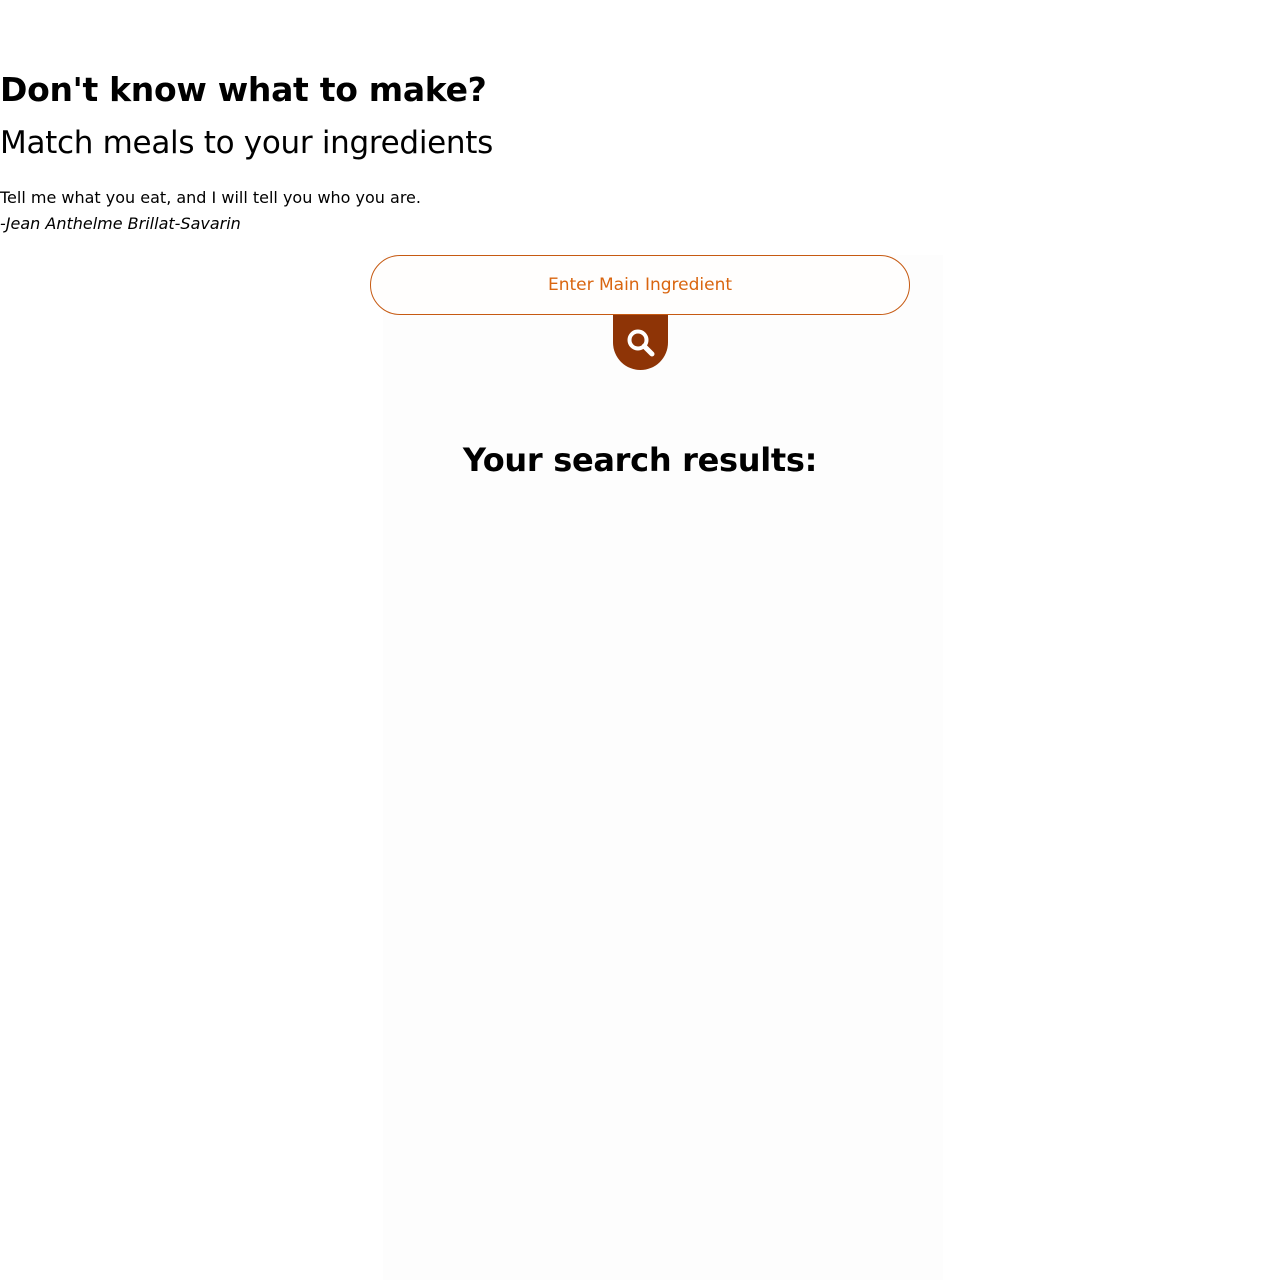  What do you see at coordinates (243, 89) in the screenshot?
I see `page-title: Don't know what to make?` at bounding box center [243, 89].